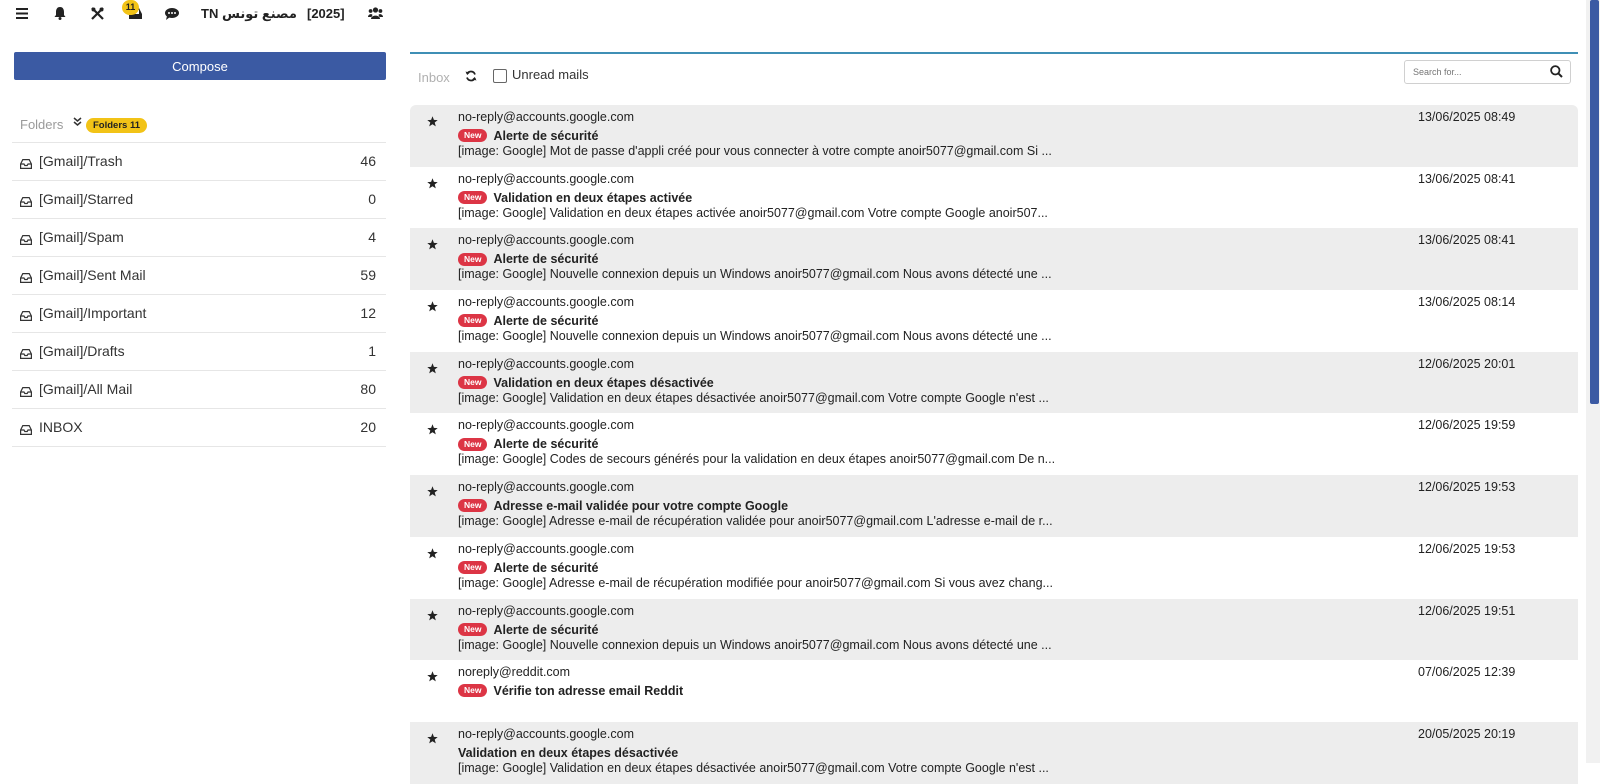 Image resolution: width=1600 pixels, height=784 pixels. I want to click on search-box, so click(1487, 72).